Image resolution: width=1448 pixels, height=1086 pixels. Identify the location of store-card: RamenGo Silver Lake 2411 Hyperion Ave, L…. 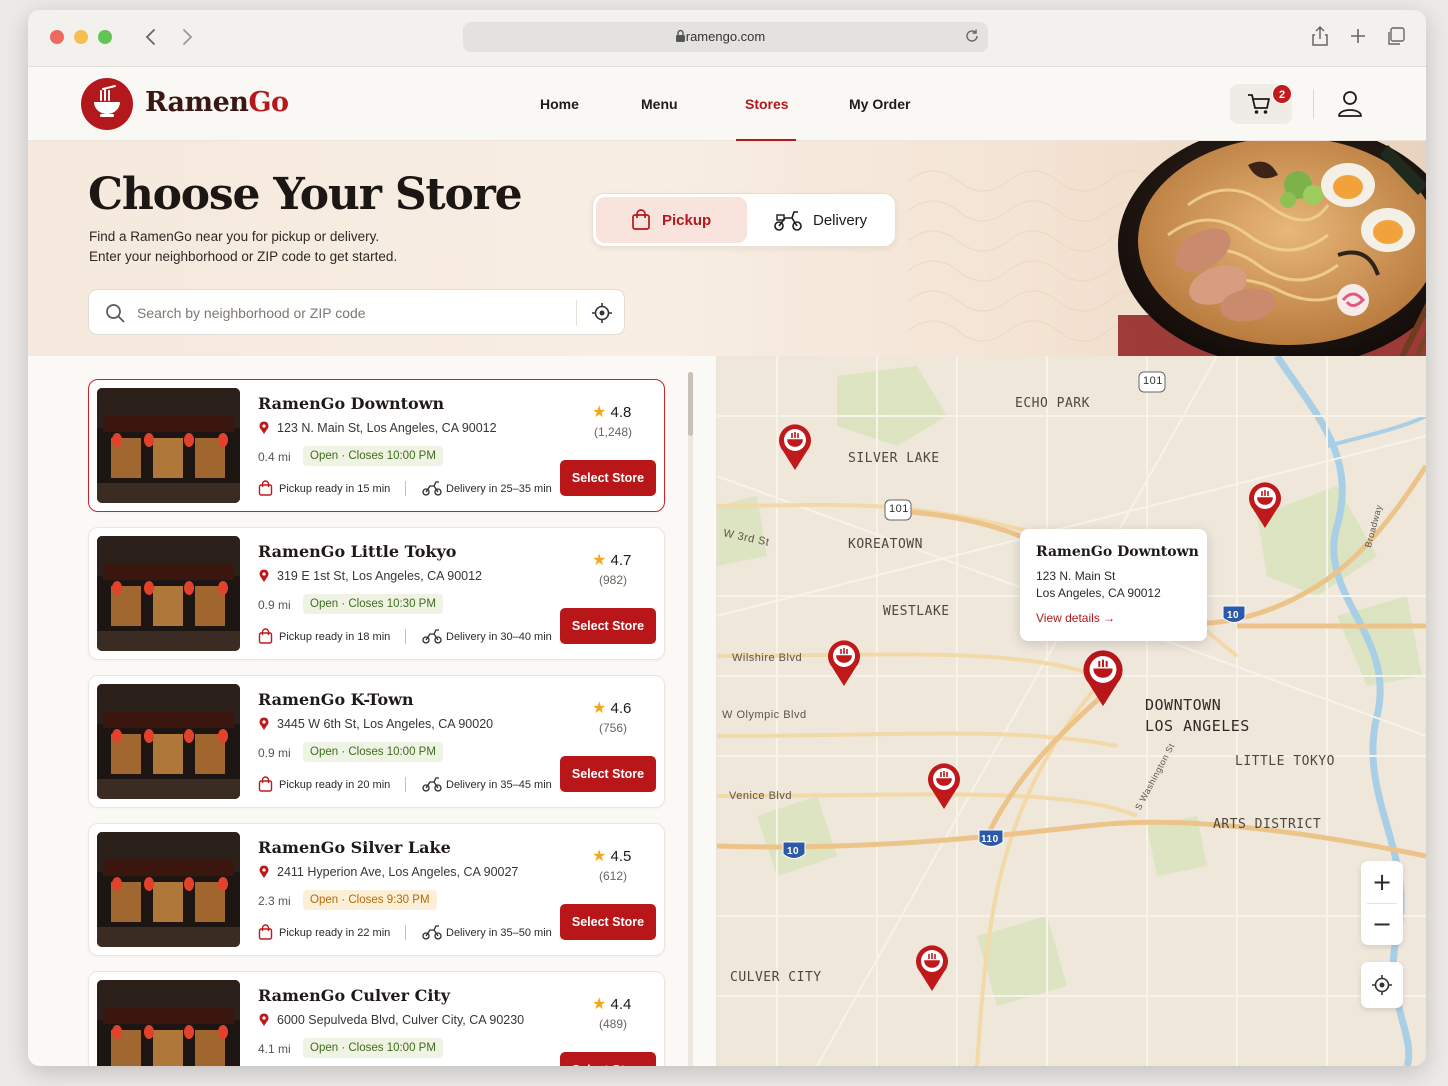
(376, 889).